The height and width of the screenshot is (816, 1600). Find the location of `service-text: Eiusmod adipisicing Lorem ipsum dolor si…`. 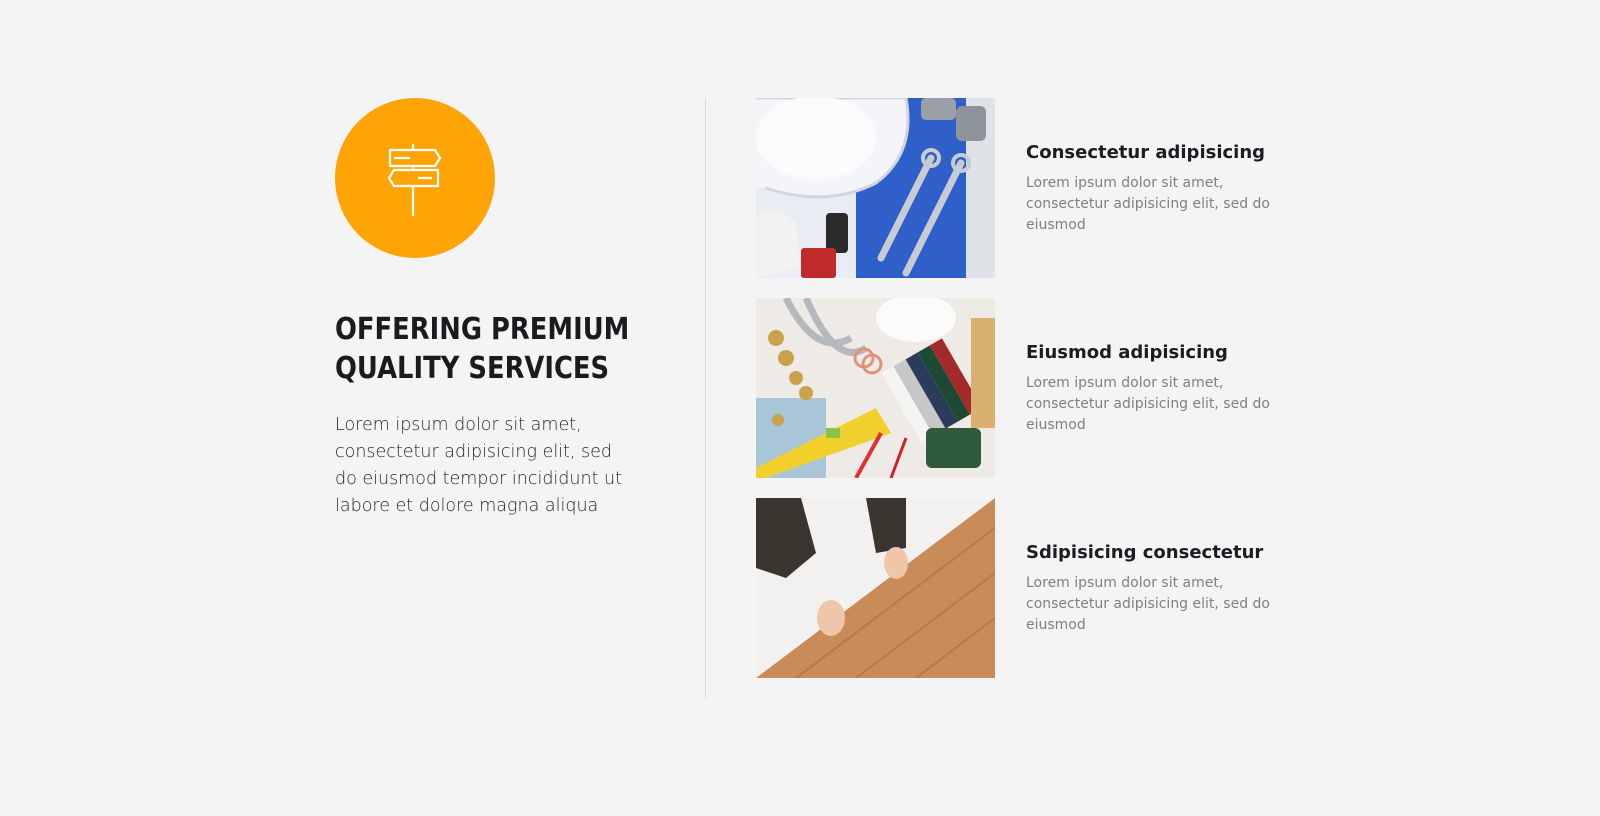

service-text: Eiusmod adipisicing Lorem ipsum dolor si… is located at coordinates (1151, 388).